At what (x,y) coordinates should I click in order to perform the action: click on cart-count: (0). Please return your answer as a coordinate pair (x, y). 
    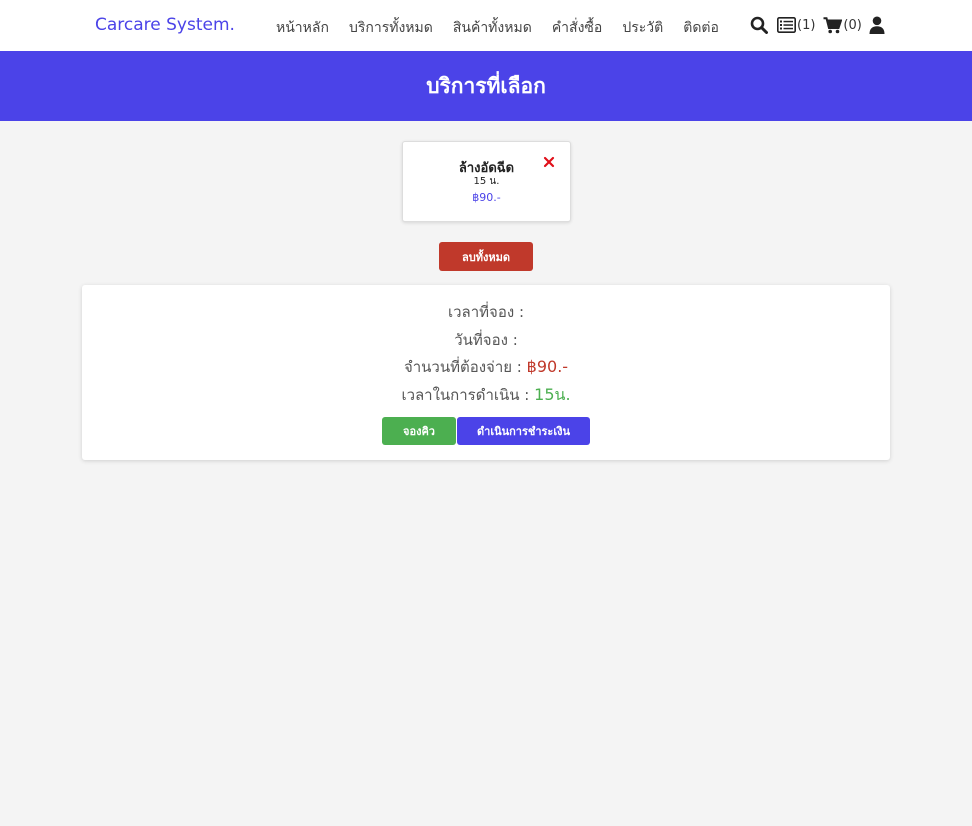
    Looking at the image, I should click on (852, 25).